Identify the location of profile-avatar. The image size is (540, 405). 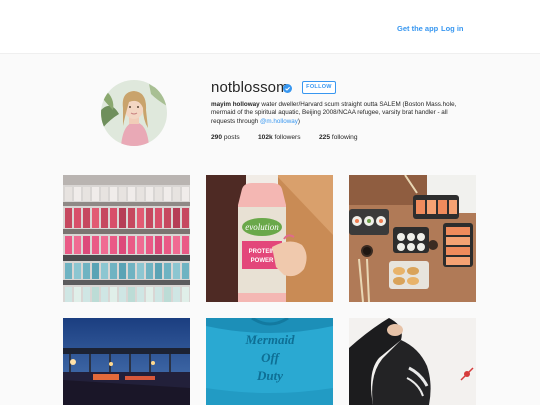
(134, 113).